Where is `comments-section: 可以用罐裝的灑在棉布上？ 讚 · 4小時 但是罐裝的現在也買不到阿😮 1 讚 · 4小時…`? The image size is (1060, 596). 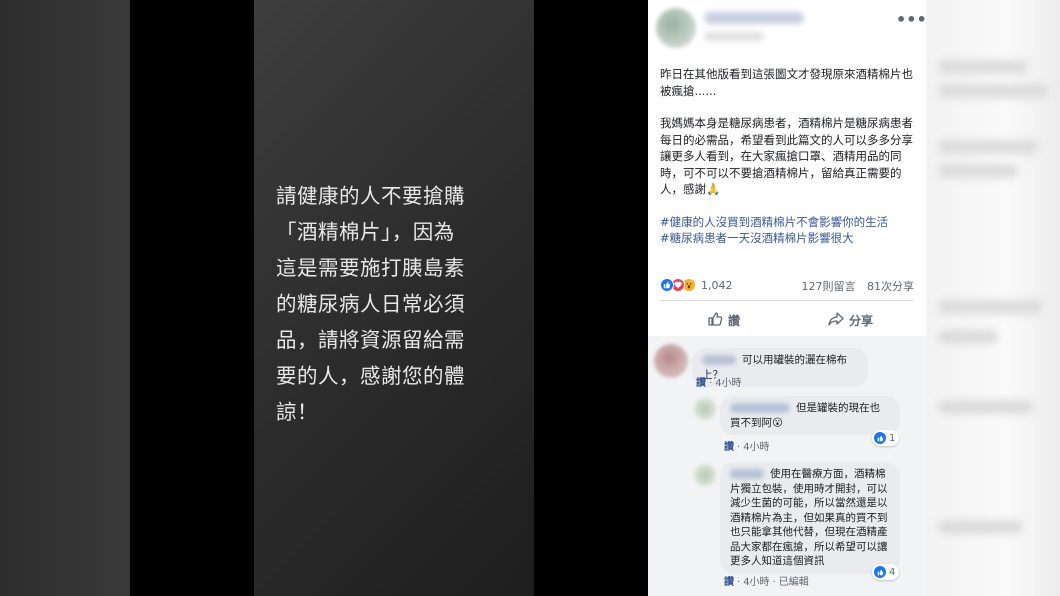
comments-section: 可以用罐裝的灑在棉布上？ 讚 · 4小時 但是罐裝的現在也買不到阿😮 1 讚 · 4小時… is located at coordinates (787, 466).